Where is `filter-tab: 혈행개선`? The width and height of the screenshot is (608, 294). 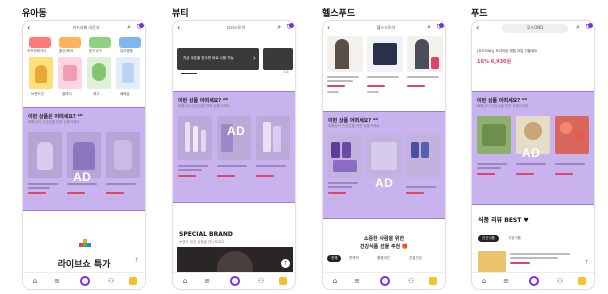 filter-tab: 혈행개선 is located at coordinates (383, 258).